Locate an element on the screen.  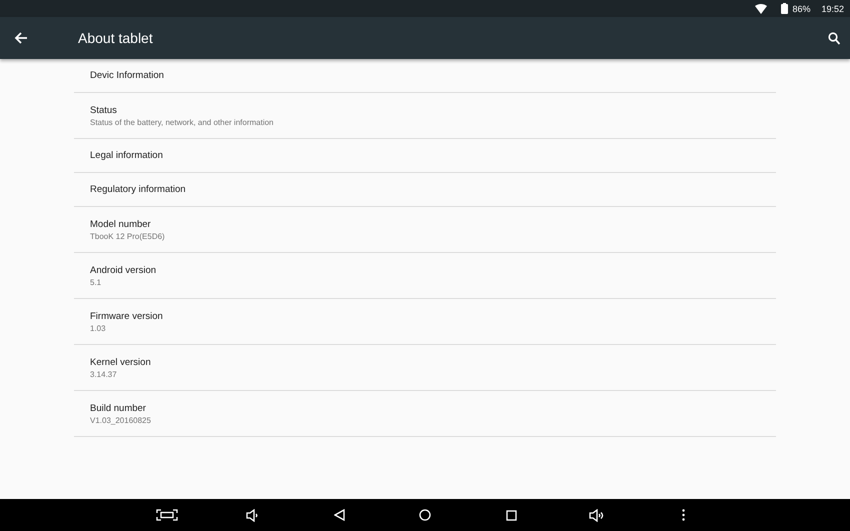
back-triangle-icon is located at coordinates (339, 515).